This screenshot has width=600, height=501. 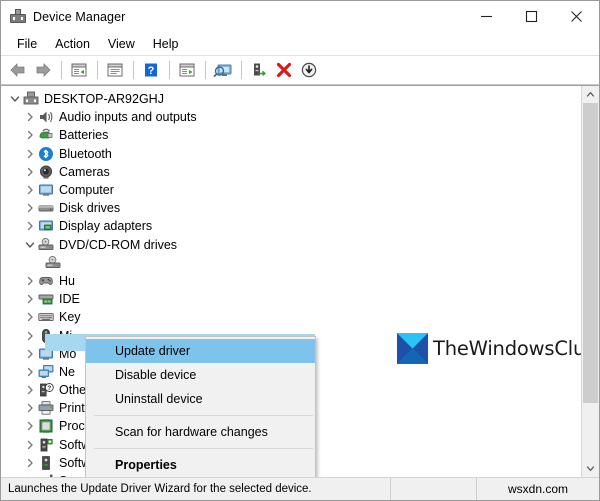 I want to click on scrollbar-thumb, so click(x=590, y=253).